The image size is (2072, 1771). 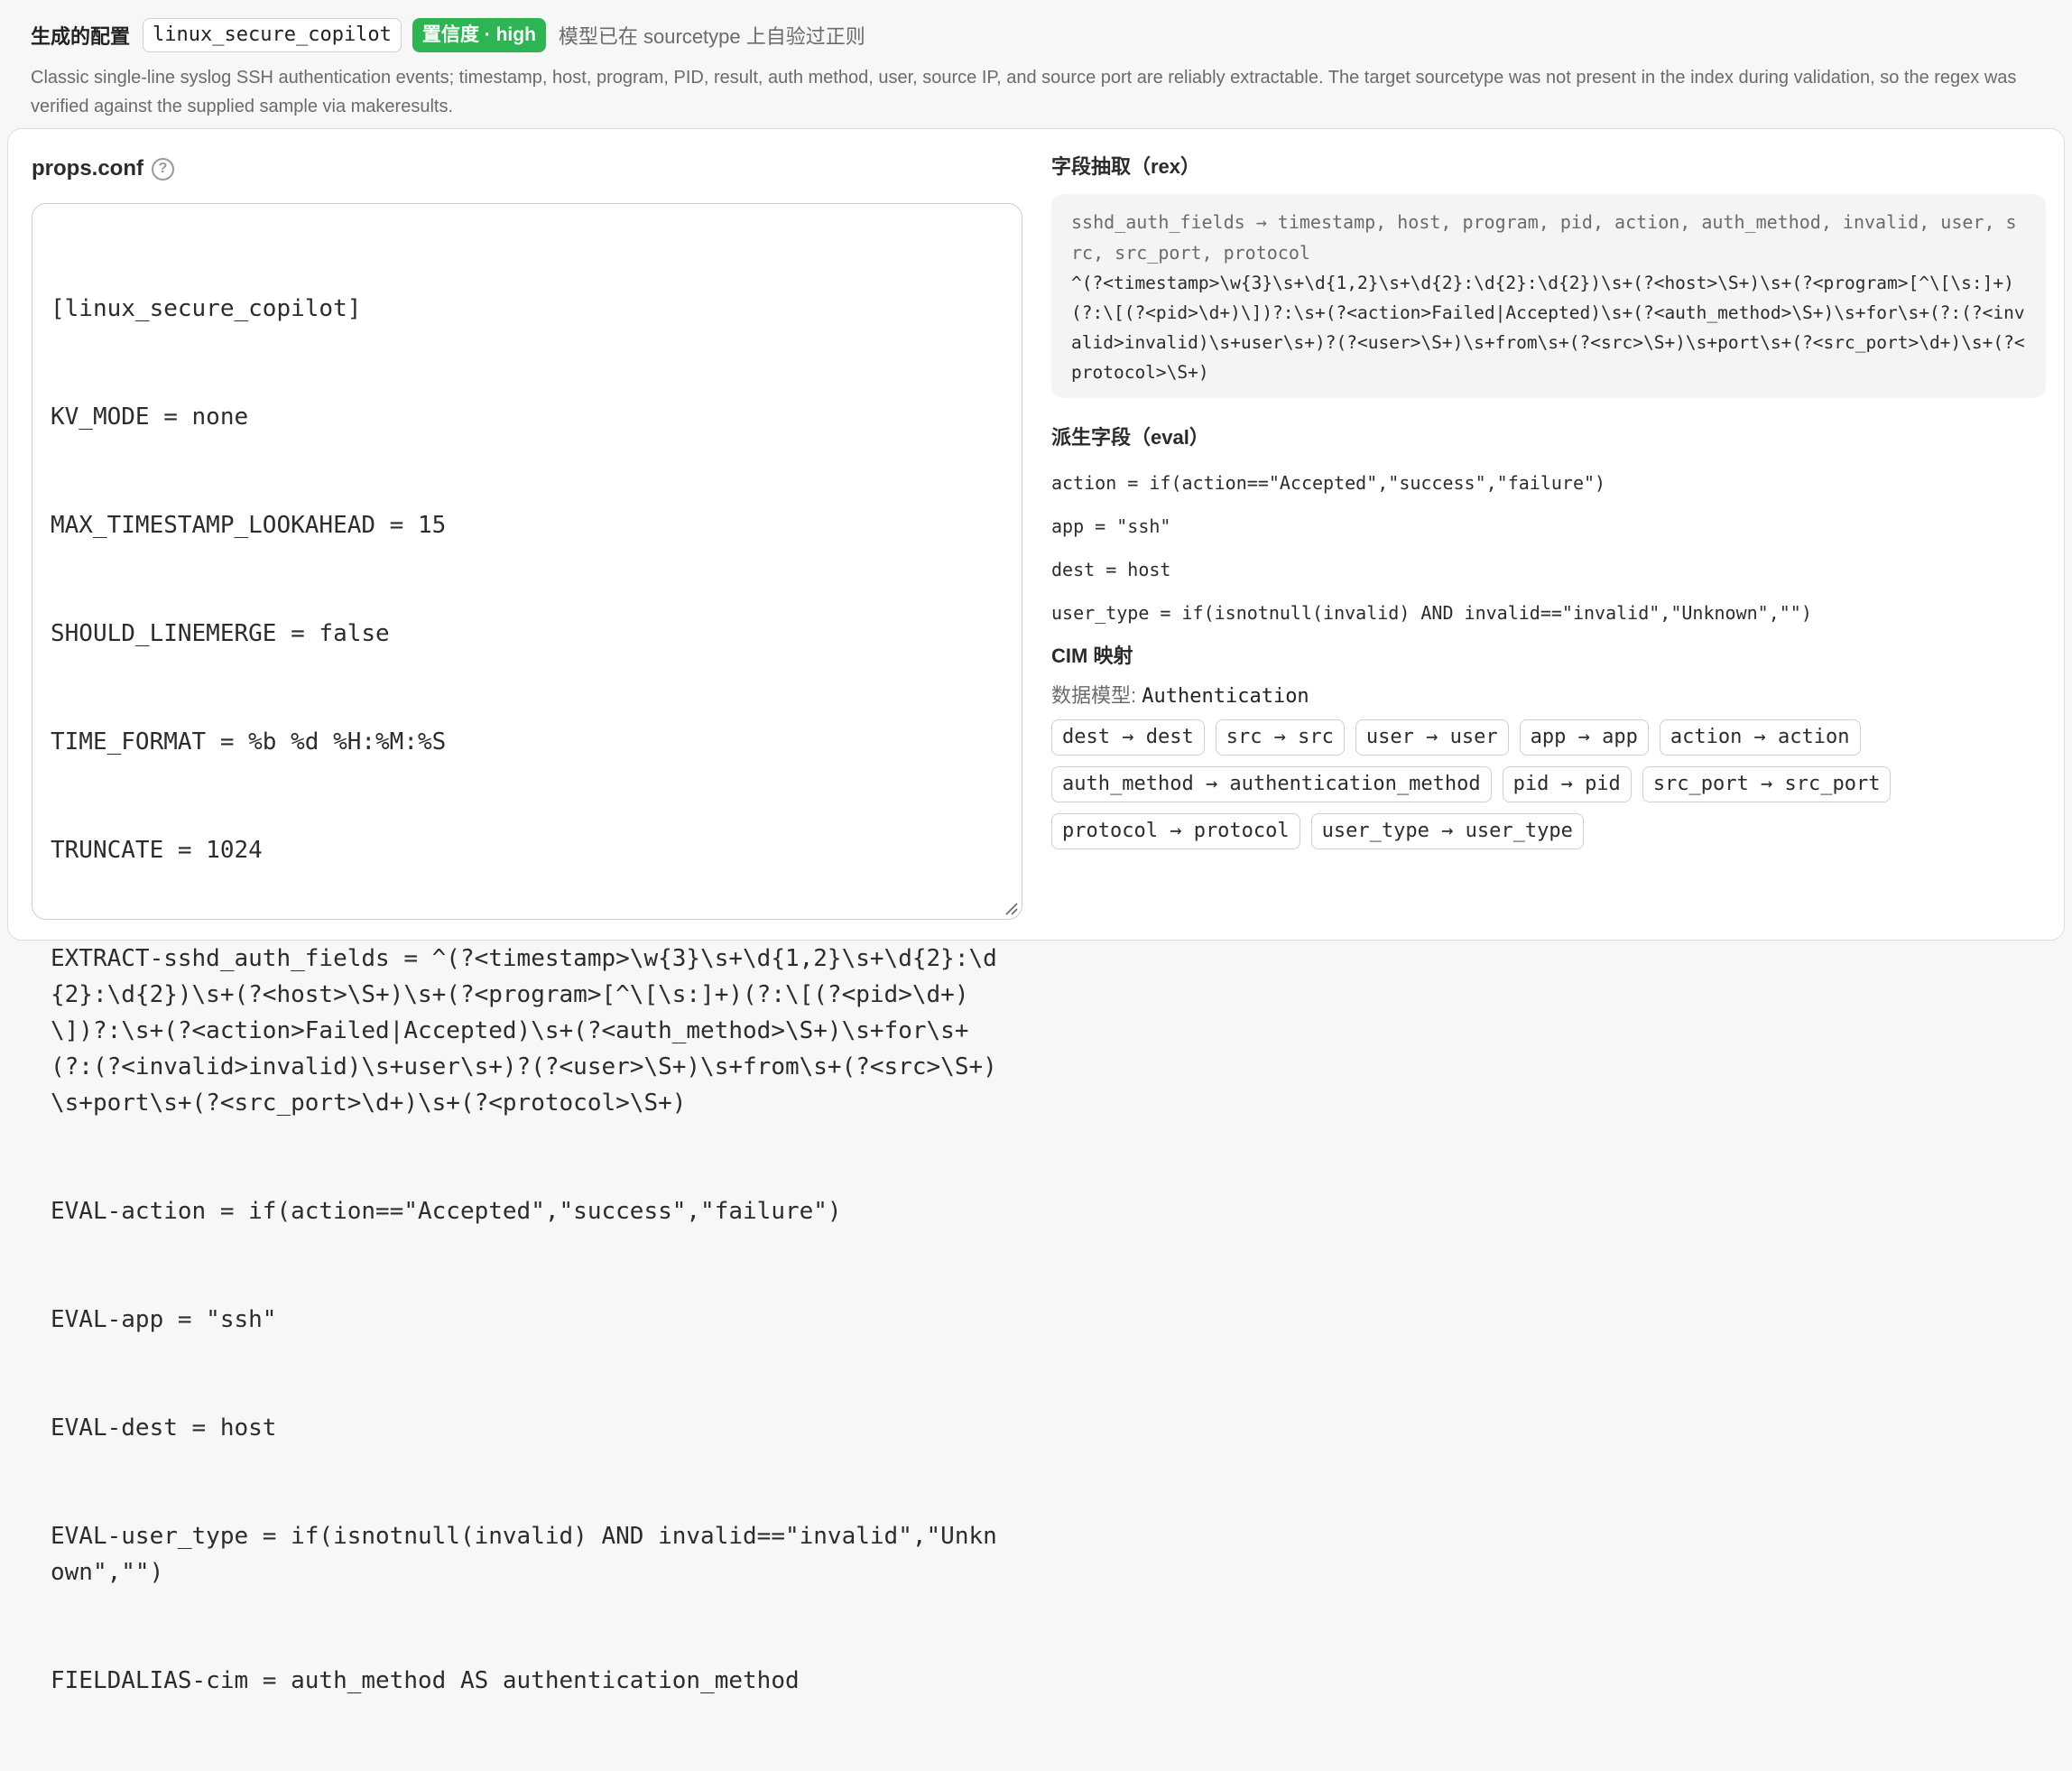 What do you see at coordinates (272, 35) in the screenshot?
I see `sourcetype-chip: linux_secure_copilot` at bounding box center [272, 35].